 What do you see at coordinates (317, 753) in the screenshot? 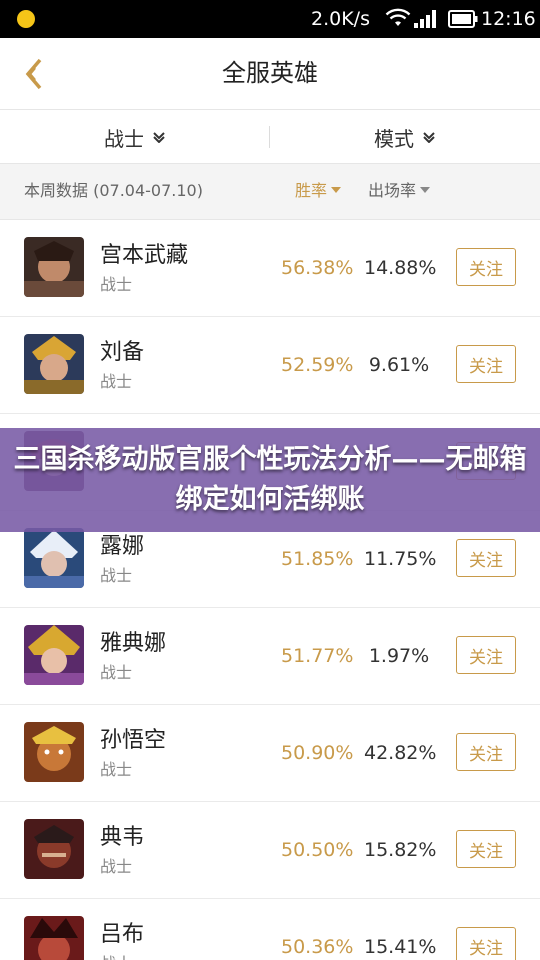
I see `win-rate: 50.90%` at bounding box center [317, 753].